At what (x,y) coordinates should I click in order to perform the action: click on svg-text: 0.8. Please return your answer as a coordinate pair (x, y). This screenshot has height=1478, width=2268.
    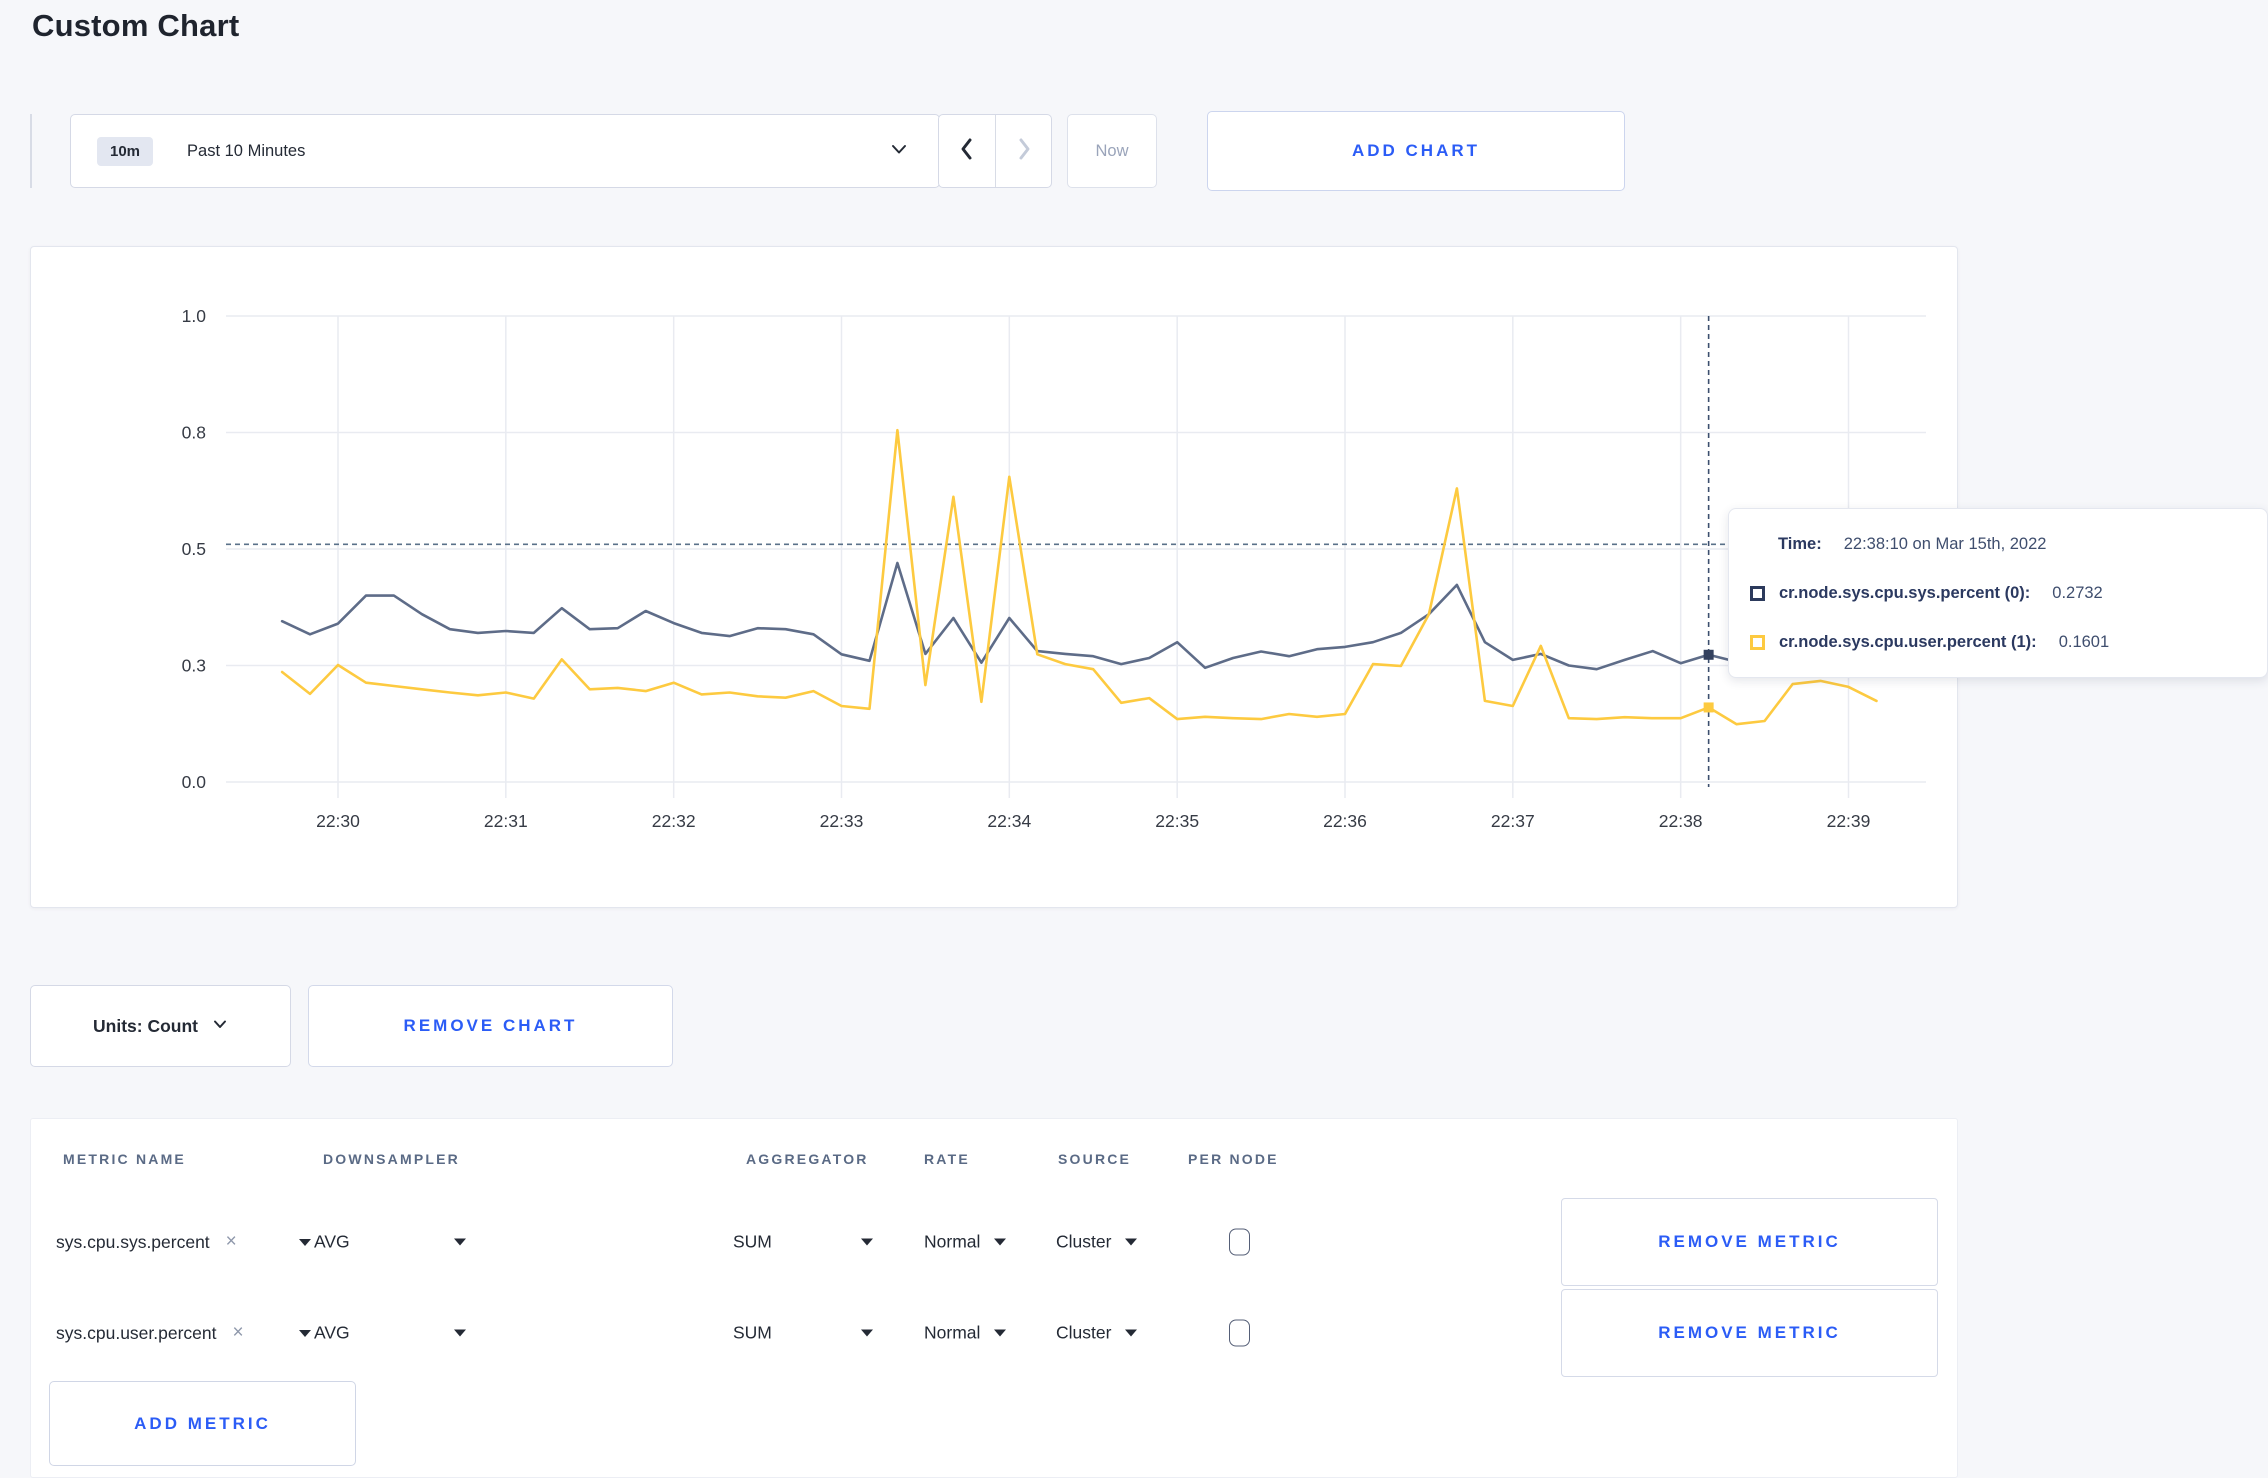
    Looking at the image, I should click on (194, 433).